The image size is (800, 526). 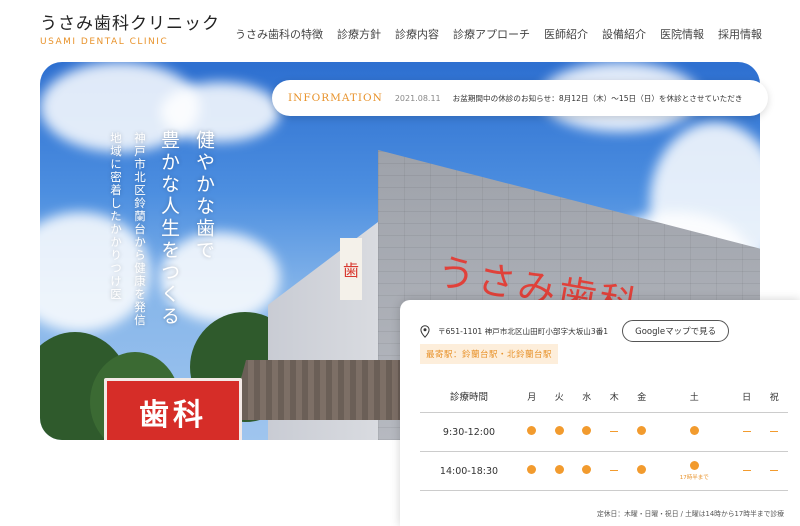 I want to click on header-hours: 診療時間, so click(x=469, y=396).